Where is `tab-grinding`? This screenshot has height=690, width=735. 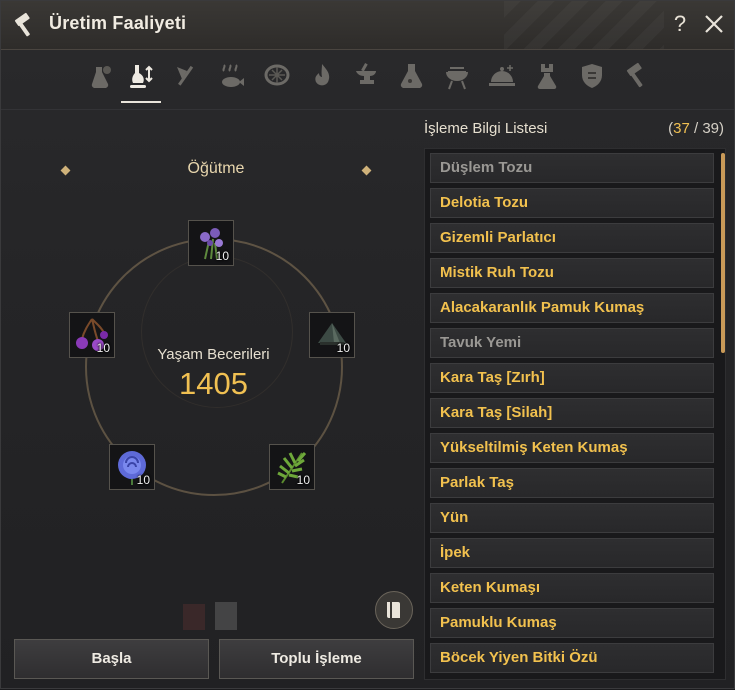 tab-grinding is located at coordinates (141, 80).